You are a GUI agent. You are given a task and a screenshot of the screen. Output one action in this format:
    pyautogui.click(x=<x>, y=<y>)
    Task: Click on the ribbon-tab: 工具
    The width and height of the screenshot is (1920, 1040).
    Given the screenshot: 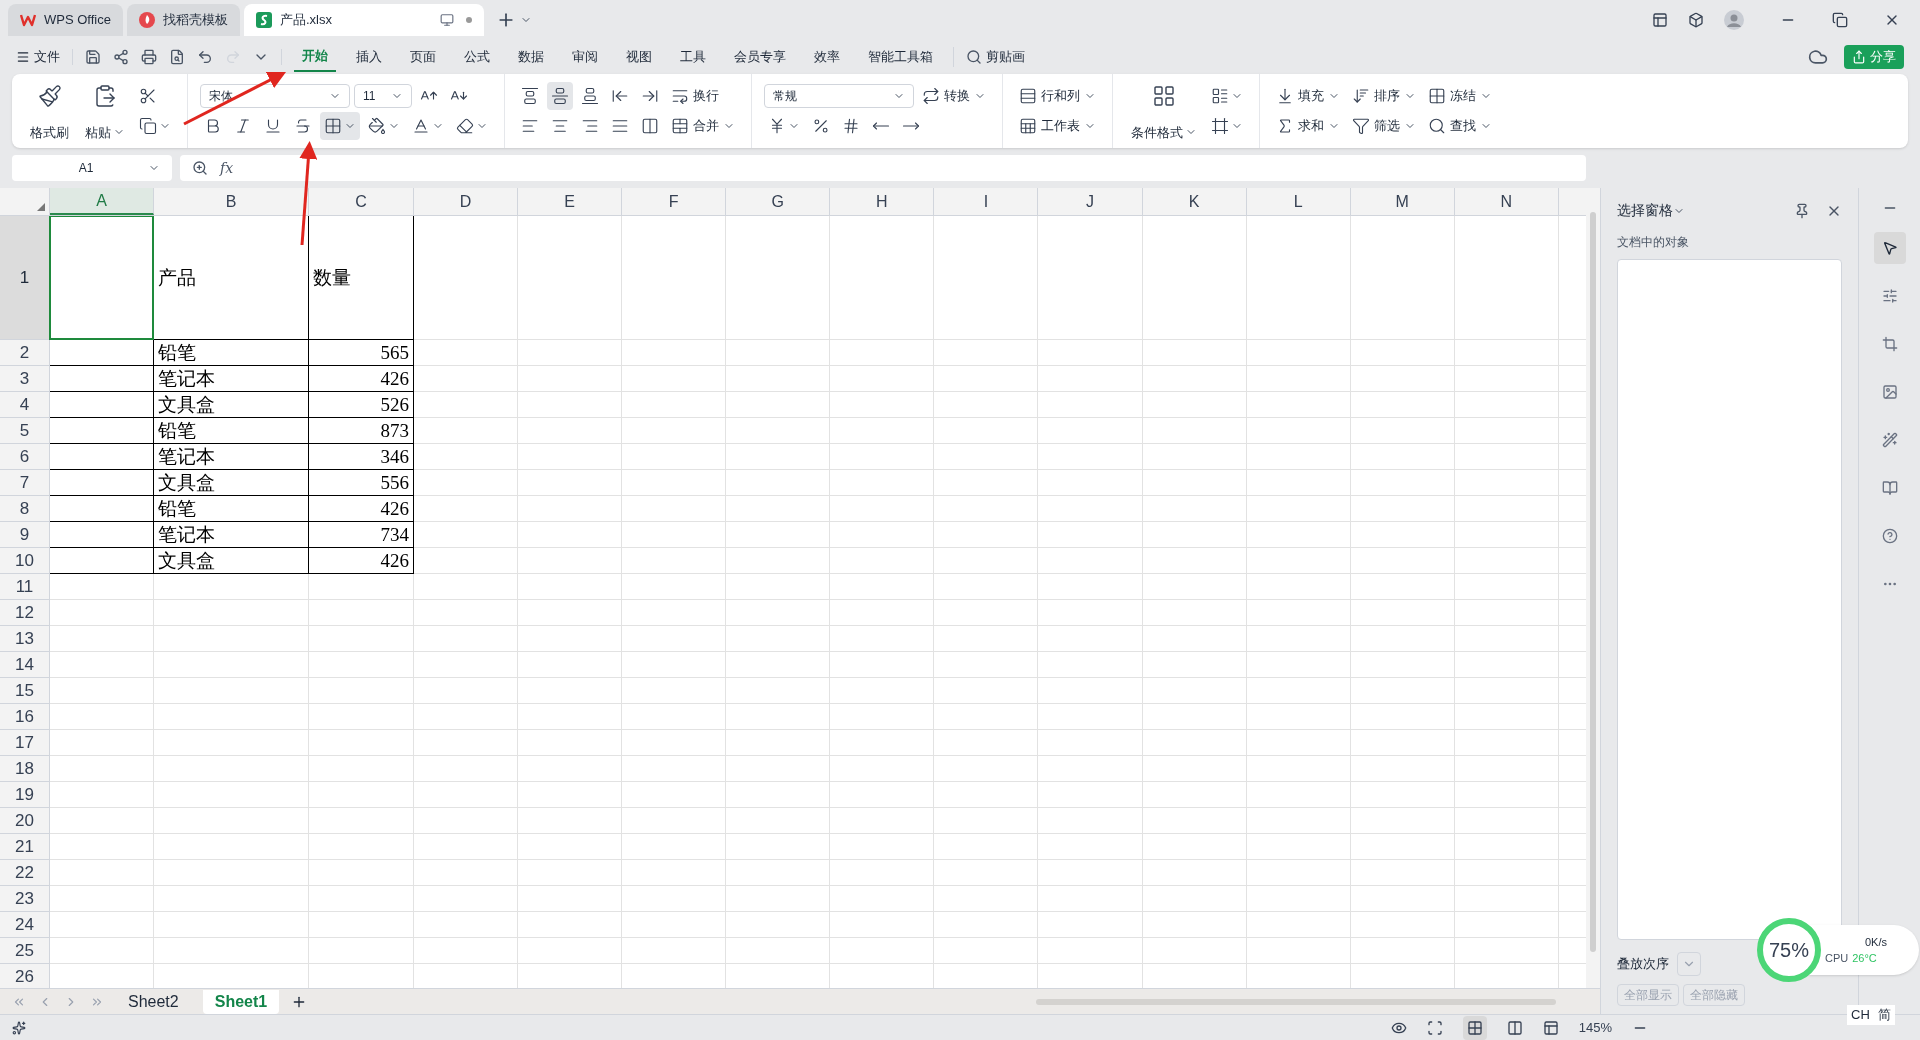 What is the action you would take?
    pyautogui.click(x=693, y=57)
    